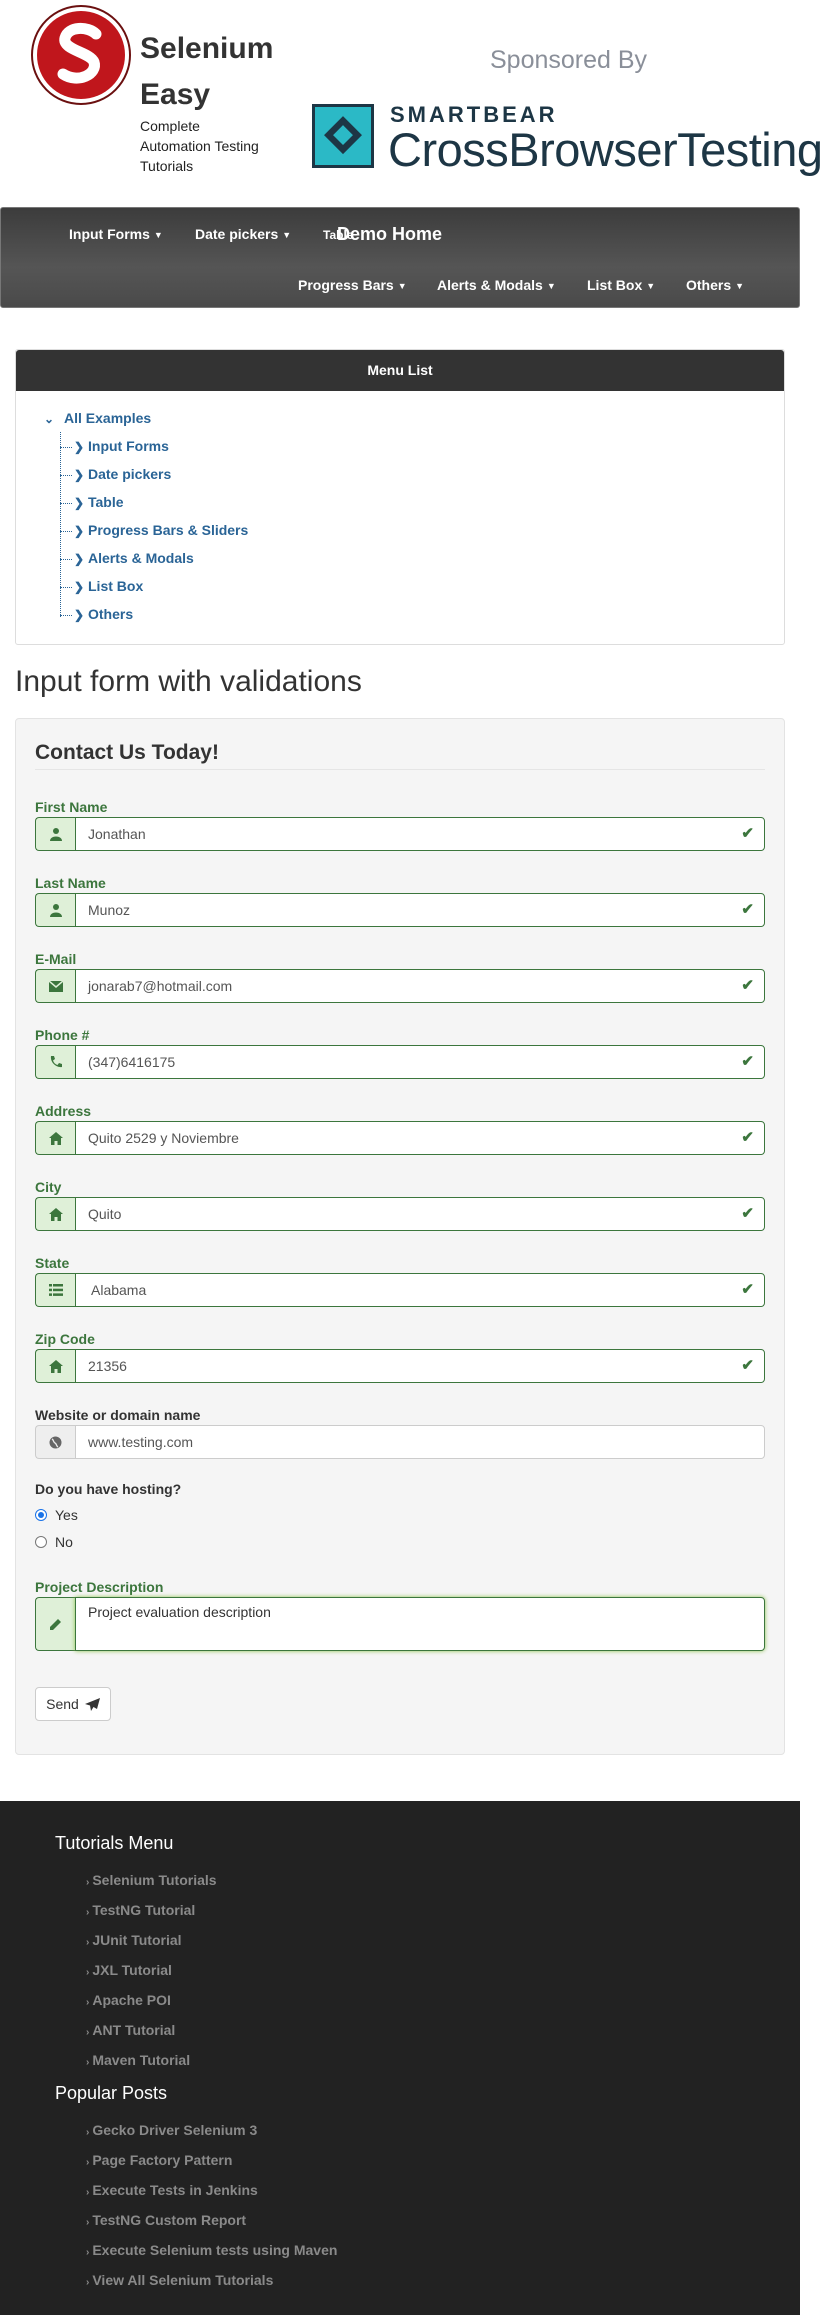  What do you see at coordinates (343, 136) in the screenshot?
I see `crossbrowsertesting-icon` at bounding box center [343, 136].